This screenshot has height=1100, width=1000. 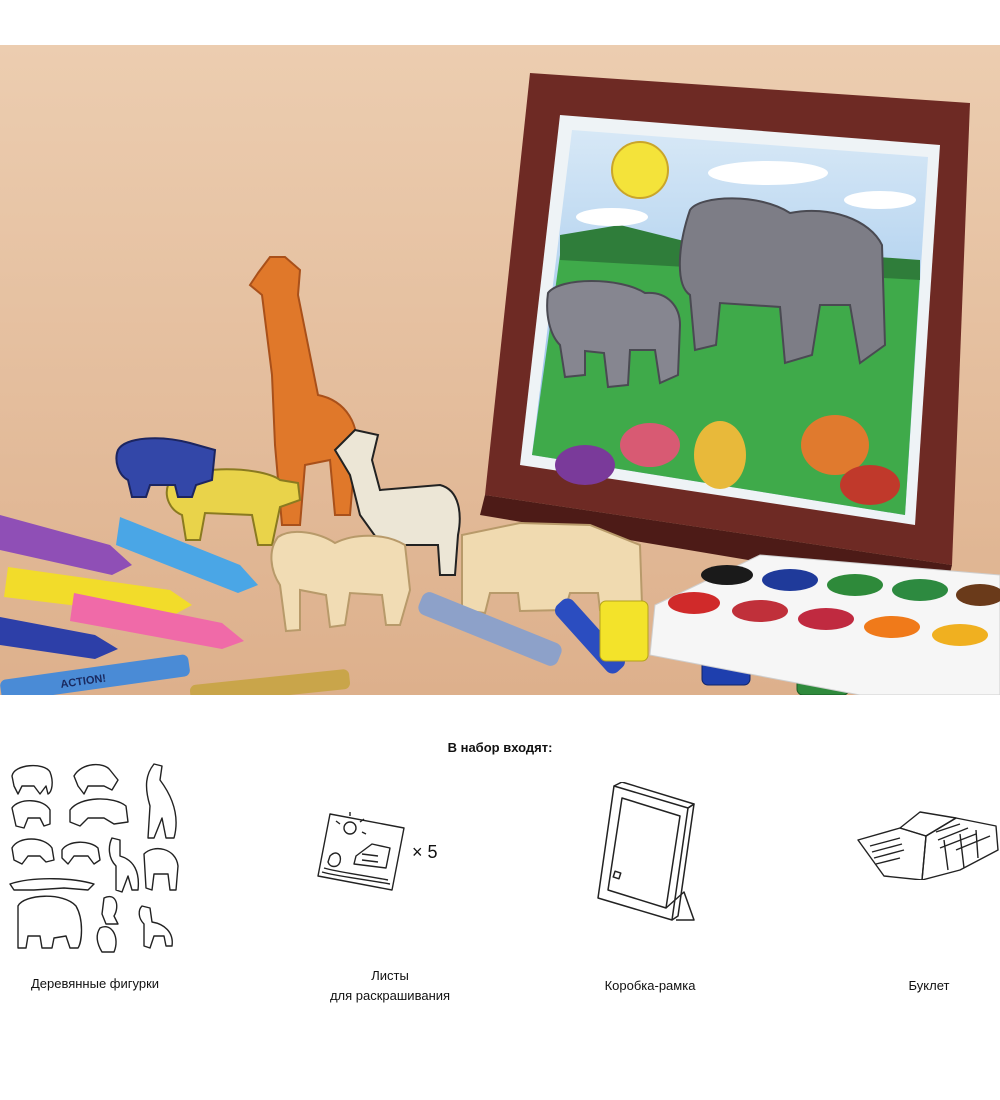 What do you see at coordinates (624, 631) in the screenshot?
I see `yellow-paint-jar` at bounding box center [624, 631].